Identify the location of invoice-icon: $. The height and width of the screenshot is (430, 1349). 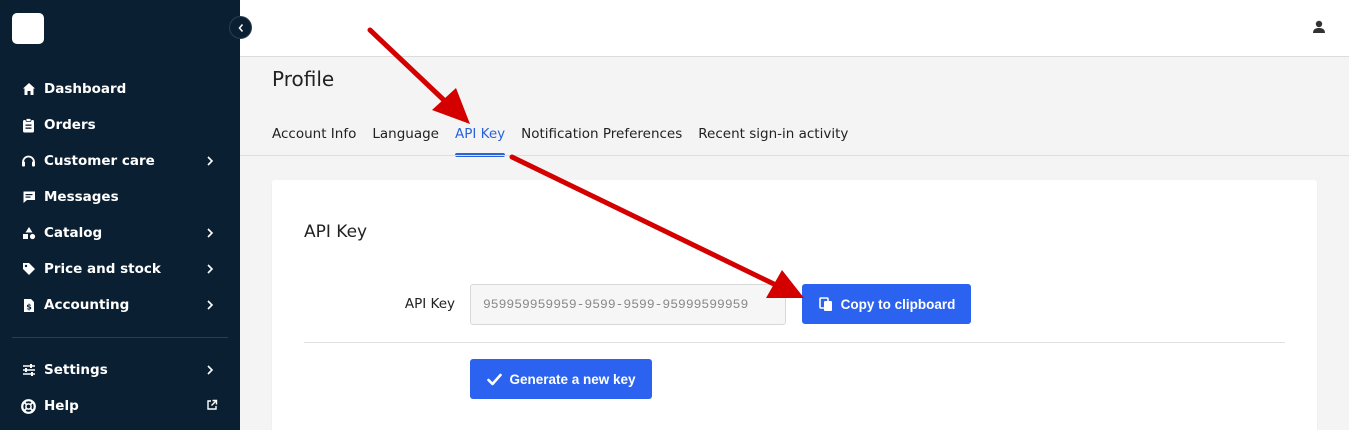
(28, 305).